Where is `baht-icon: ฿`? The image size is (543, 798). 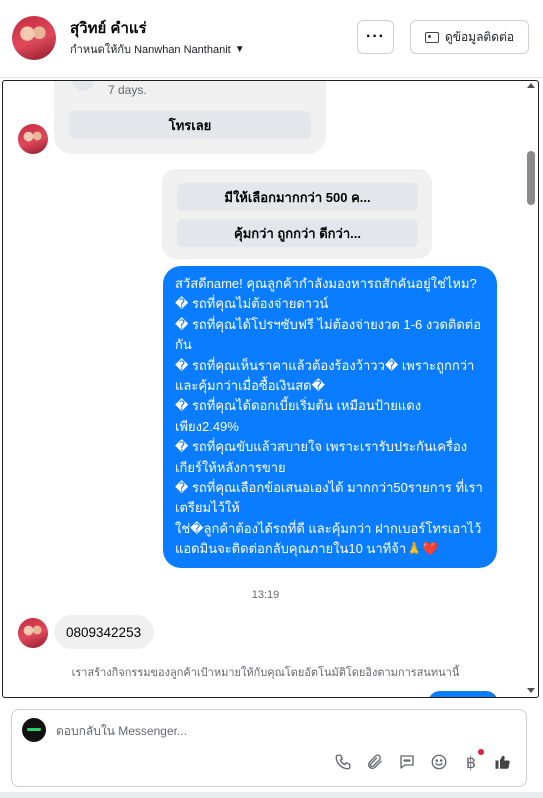 baht-icon: ฿ is located at coordinates (473, 760).